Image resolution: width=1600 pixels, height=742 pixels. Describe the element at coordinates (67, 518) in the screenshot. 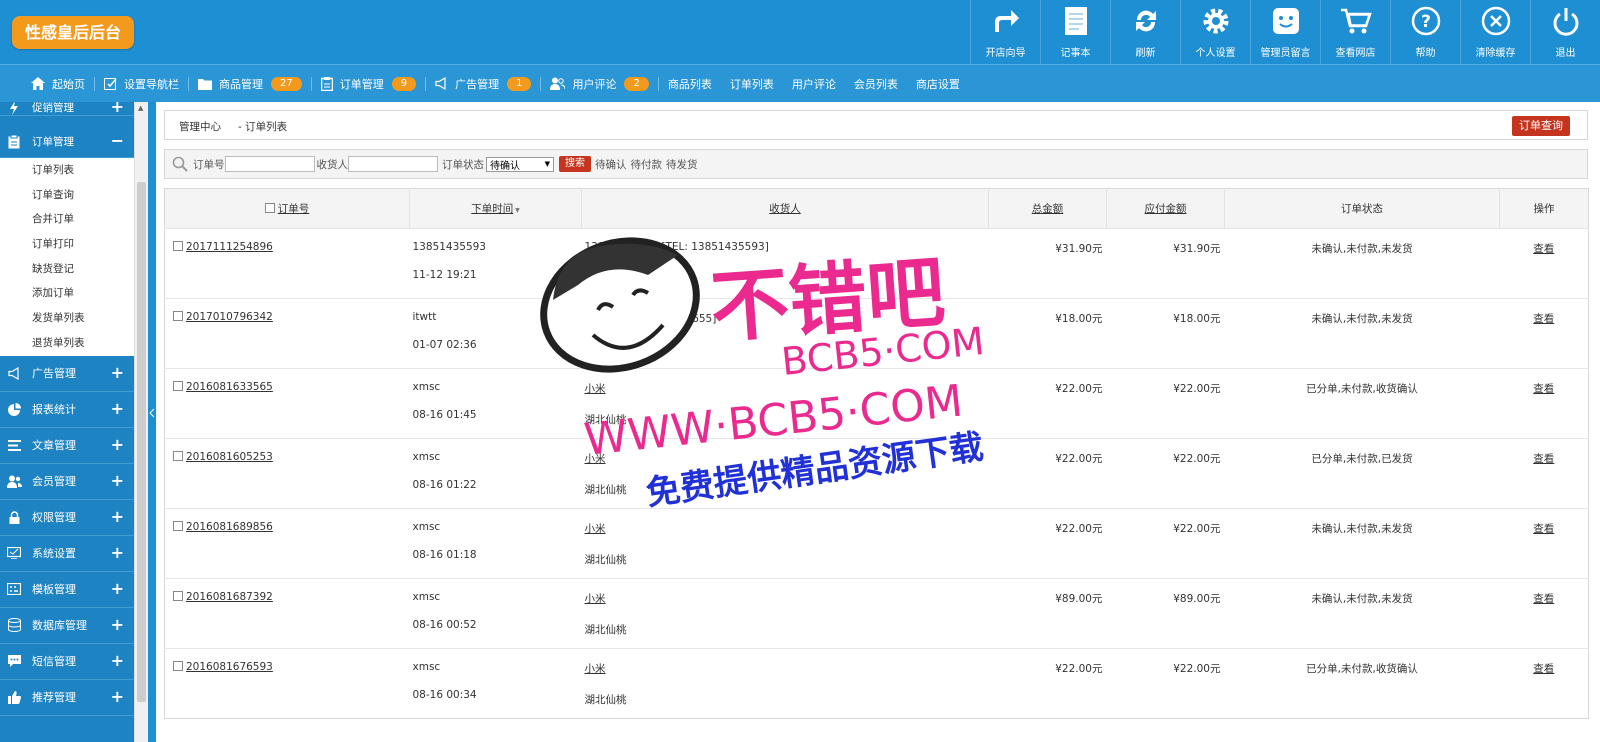

I see `sidebar-group-permissions: 权限管理 +` at that location.